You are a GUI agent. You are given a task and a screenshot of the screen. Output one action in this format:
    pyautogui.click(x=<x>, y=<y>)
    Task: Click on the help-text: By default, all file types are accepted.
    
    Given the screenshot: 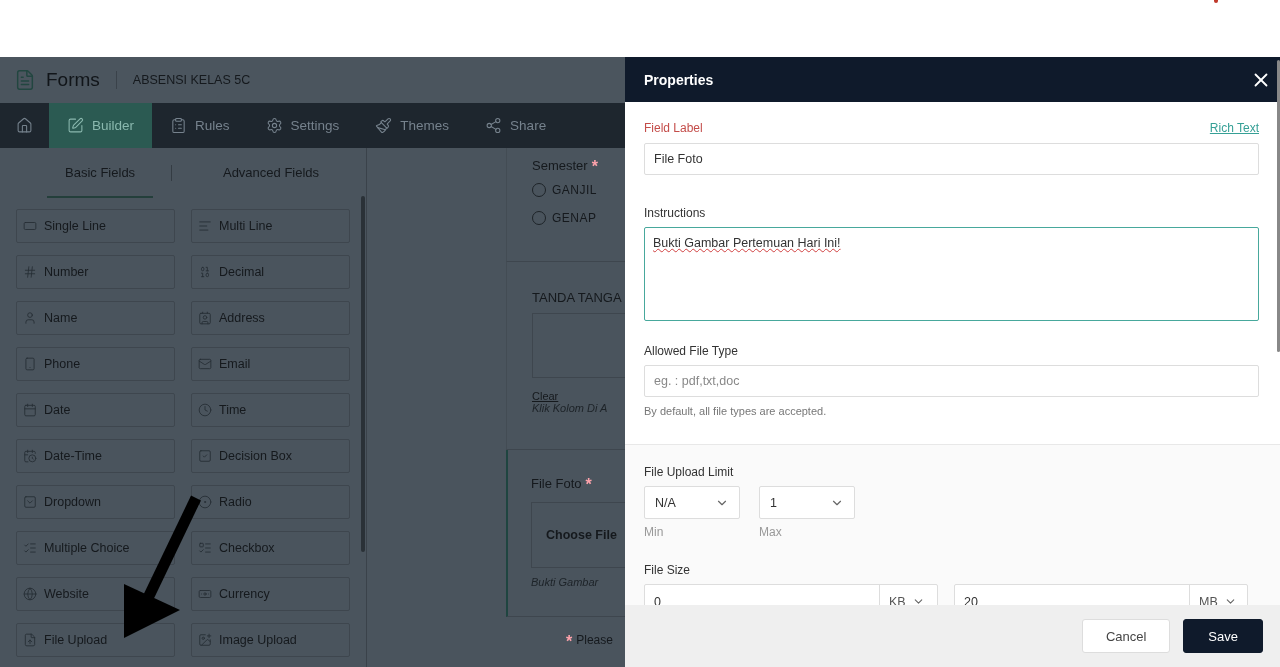 What is the action you would take?
    pyautogui.click(x=736, y=411)
    